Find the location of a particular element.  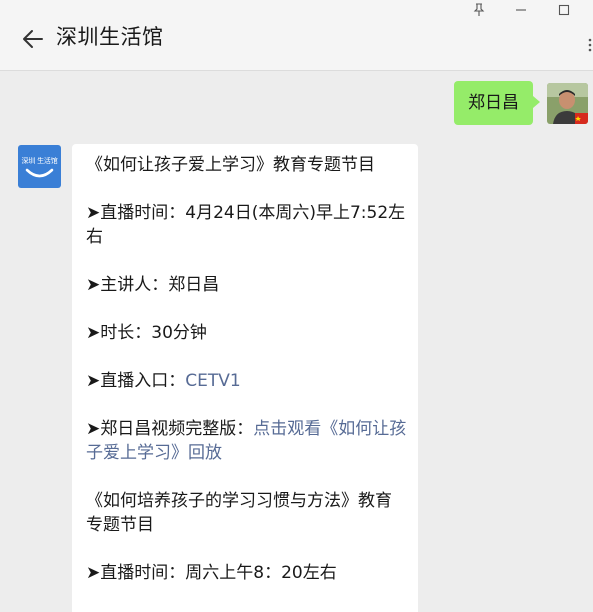

pin-button is located at coordinates (479, 10).